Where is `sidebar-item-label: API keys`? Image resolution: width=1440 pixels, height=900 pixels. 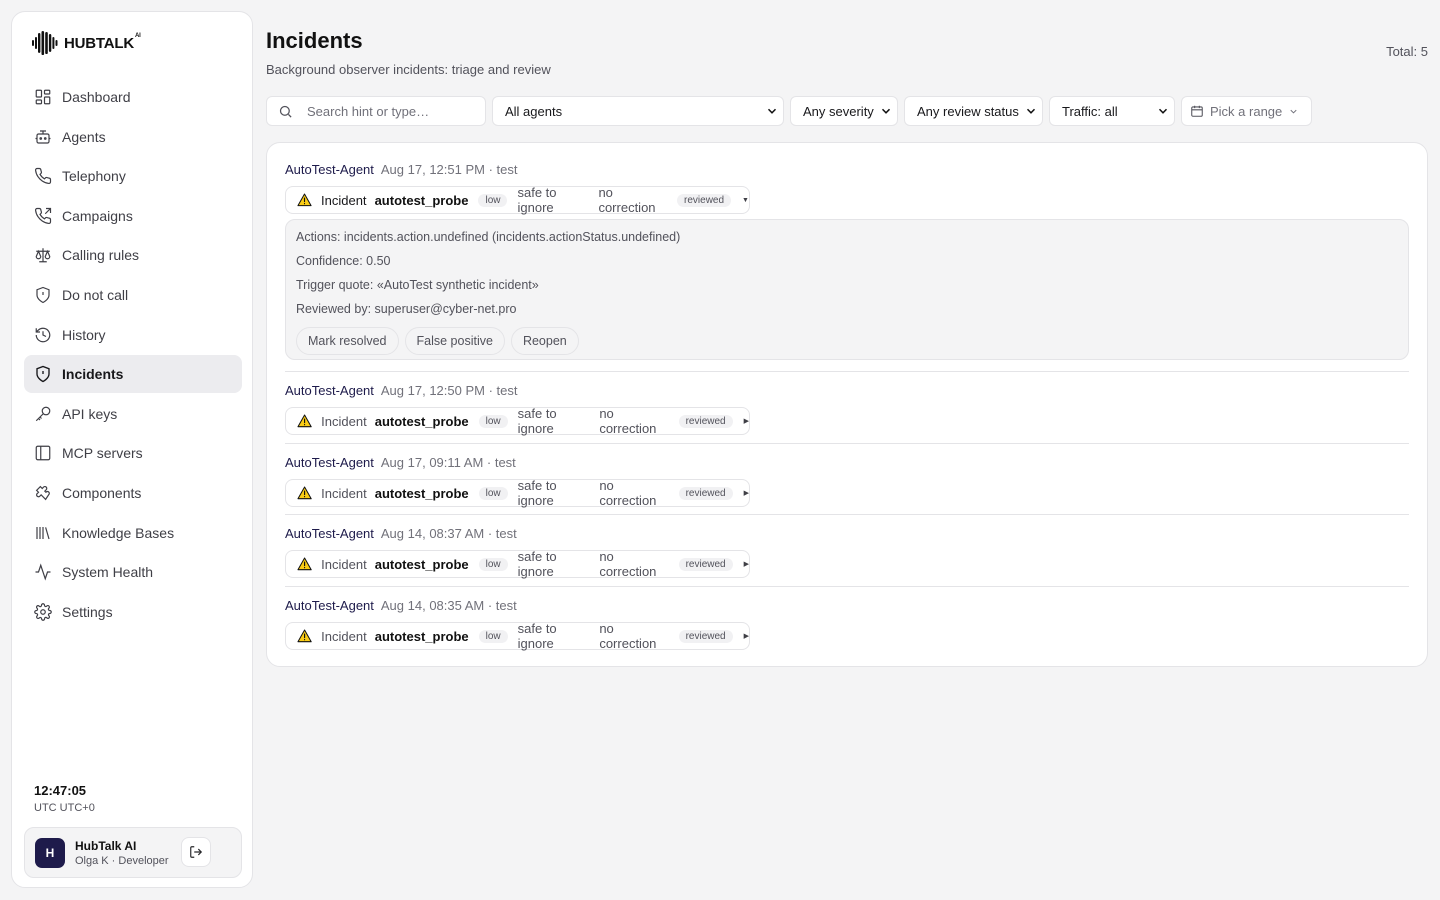
sidebar-item-label: API keys is located at coordinates (90, 413).